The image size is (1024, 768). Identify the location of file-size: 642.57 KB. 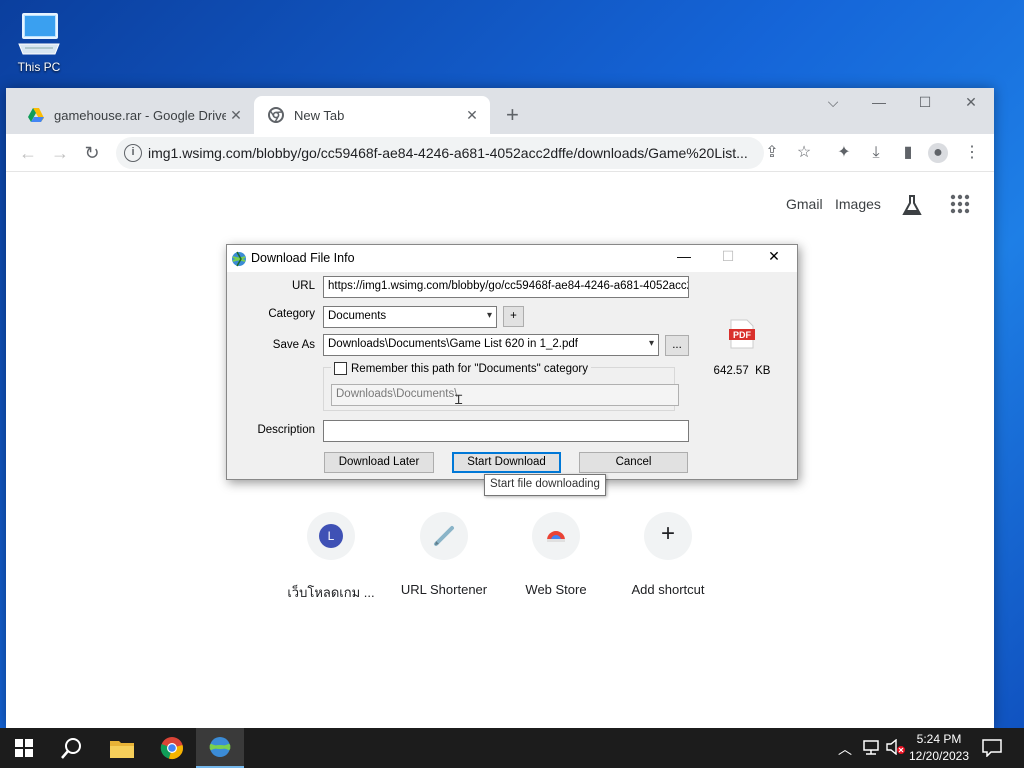
(742, 371).